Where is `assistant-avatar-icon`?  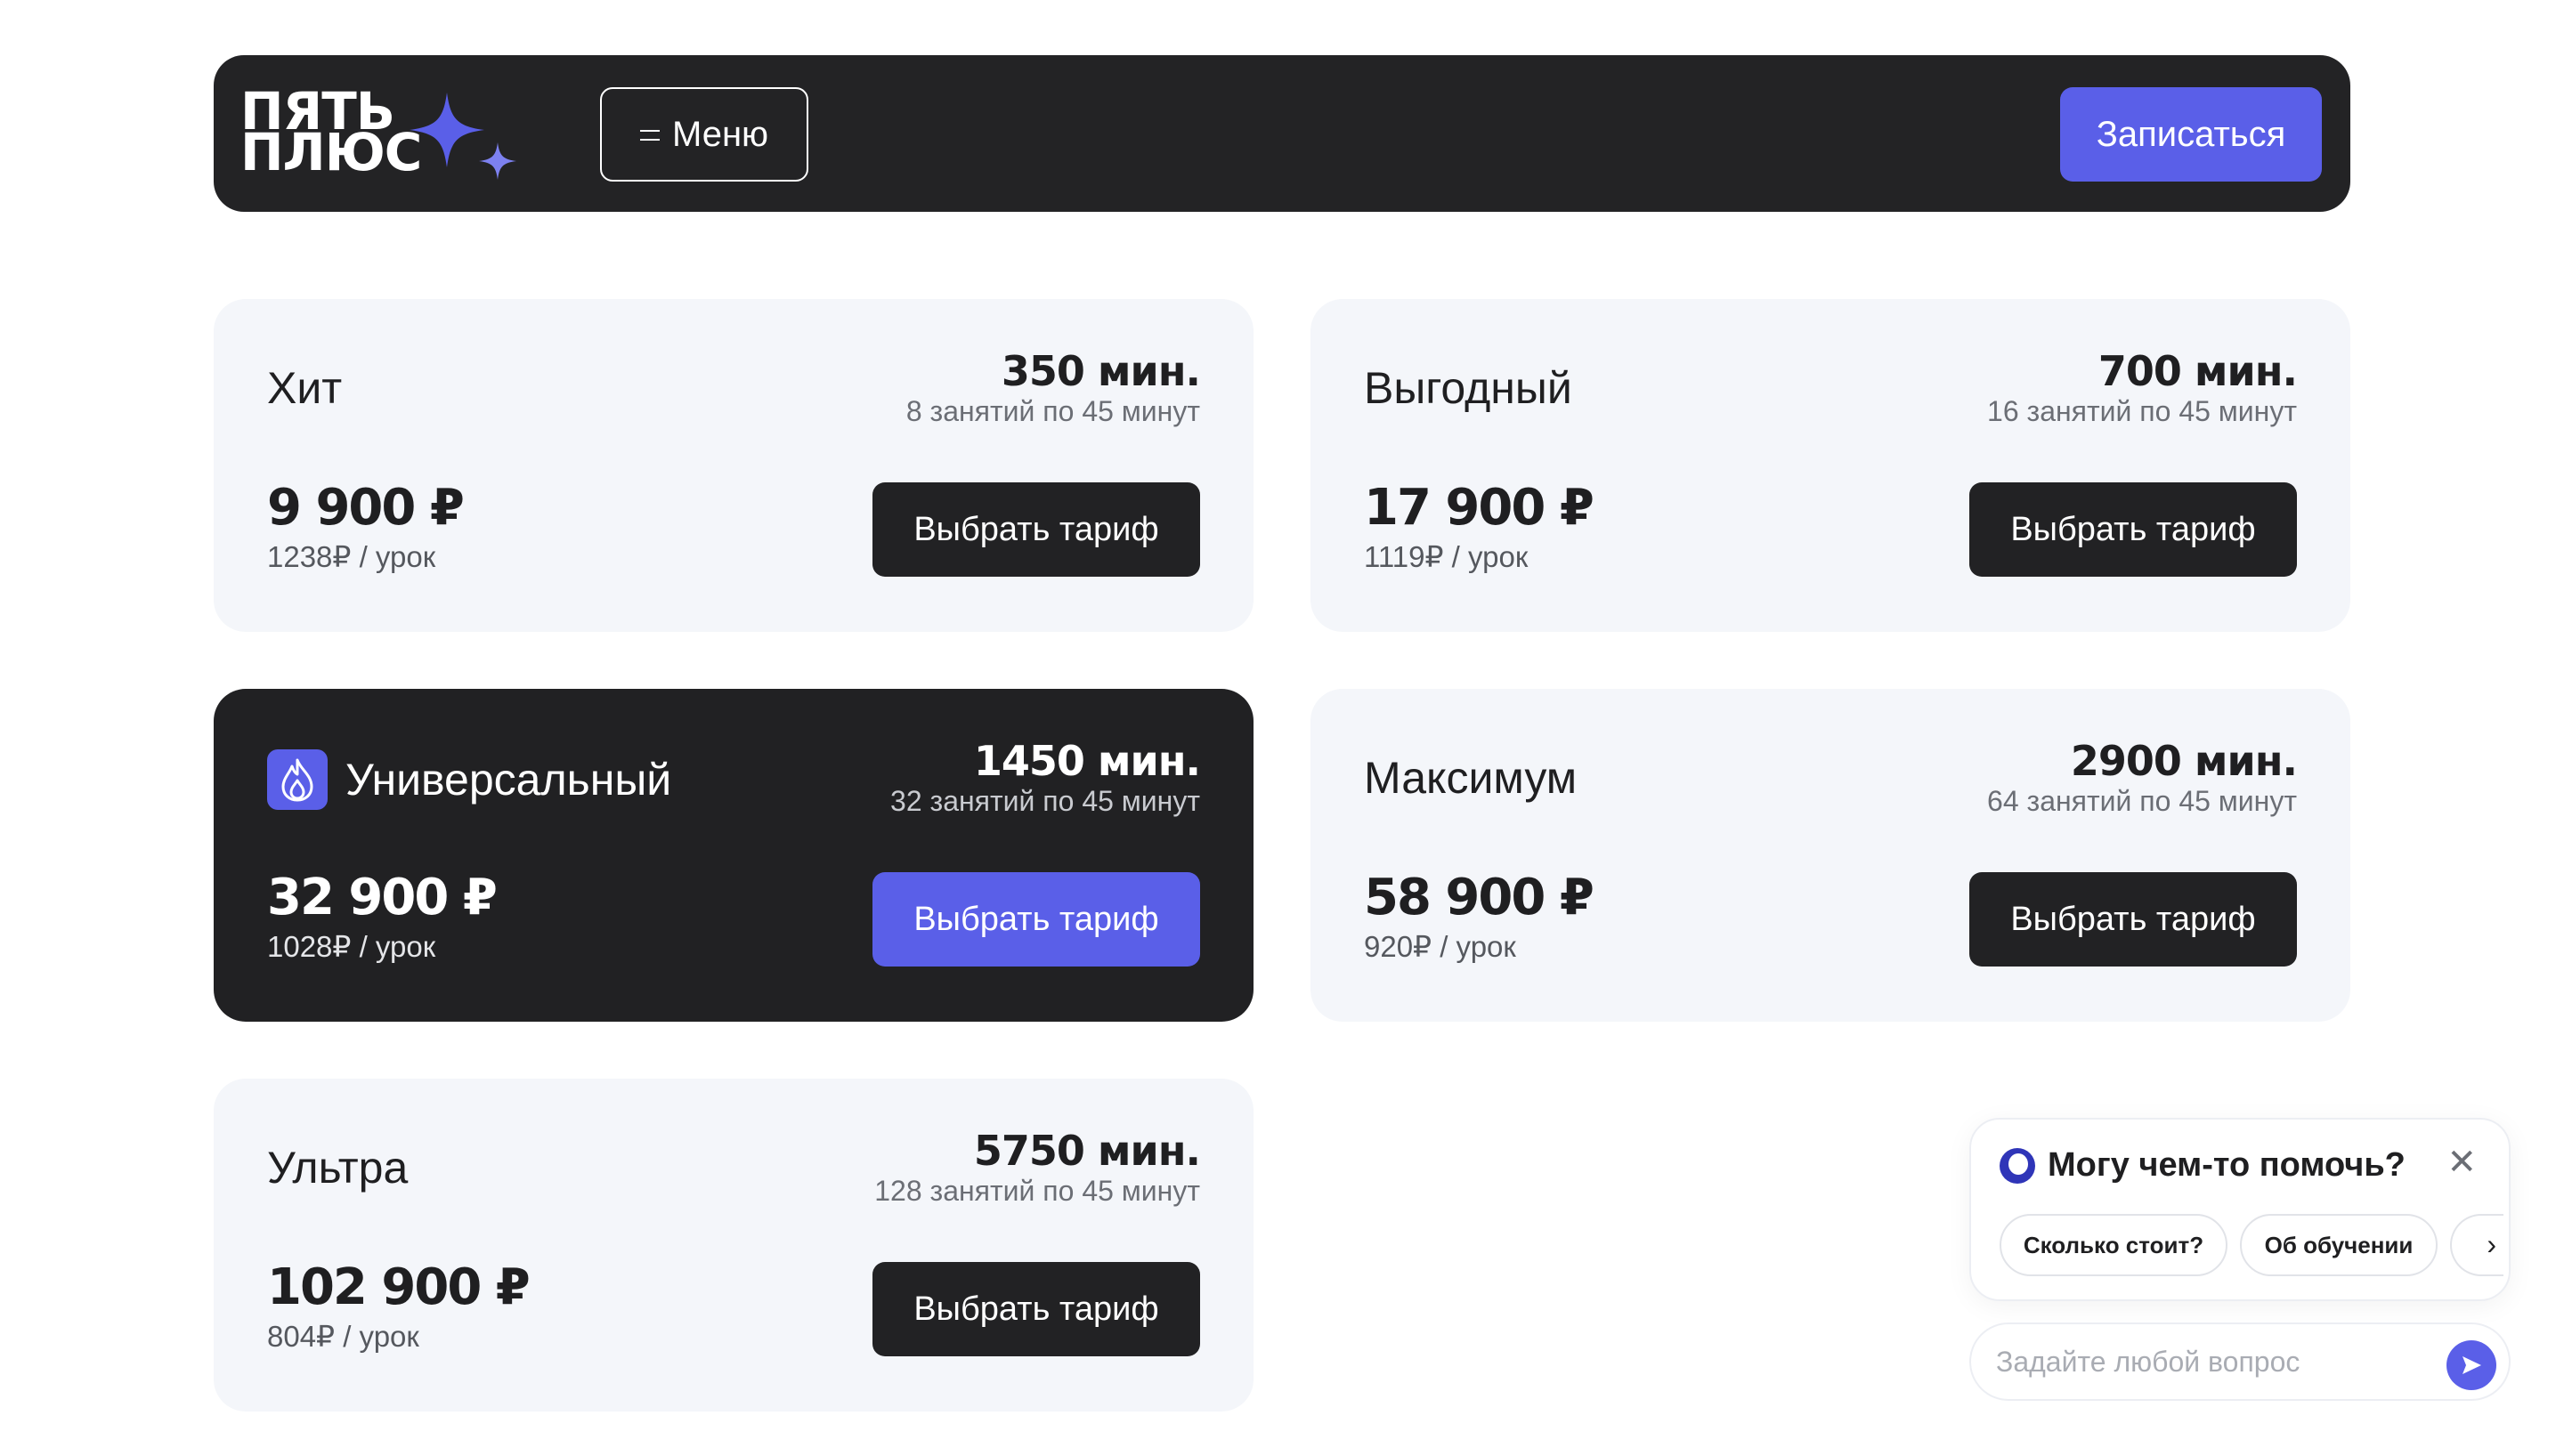 assistant-avatar-icon is located at coordinates (2017, 1165).